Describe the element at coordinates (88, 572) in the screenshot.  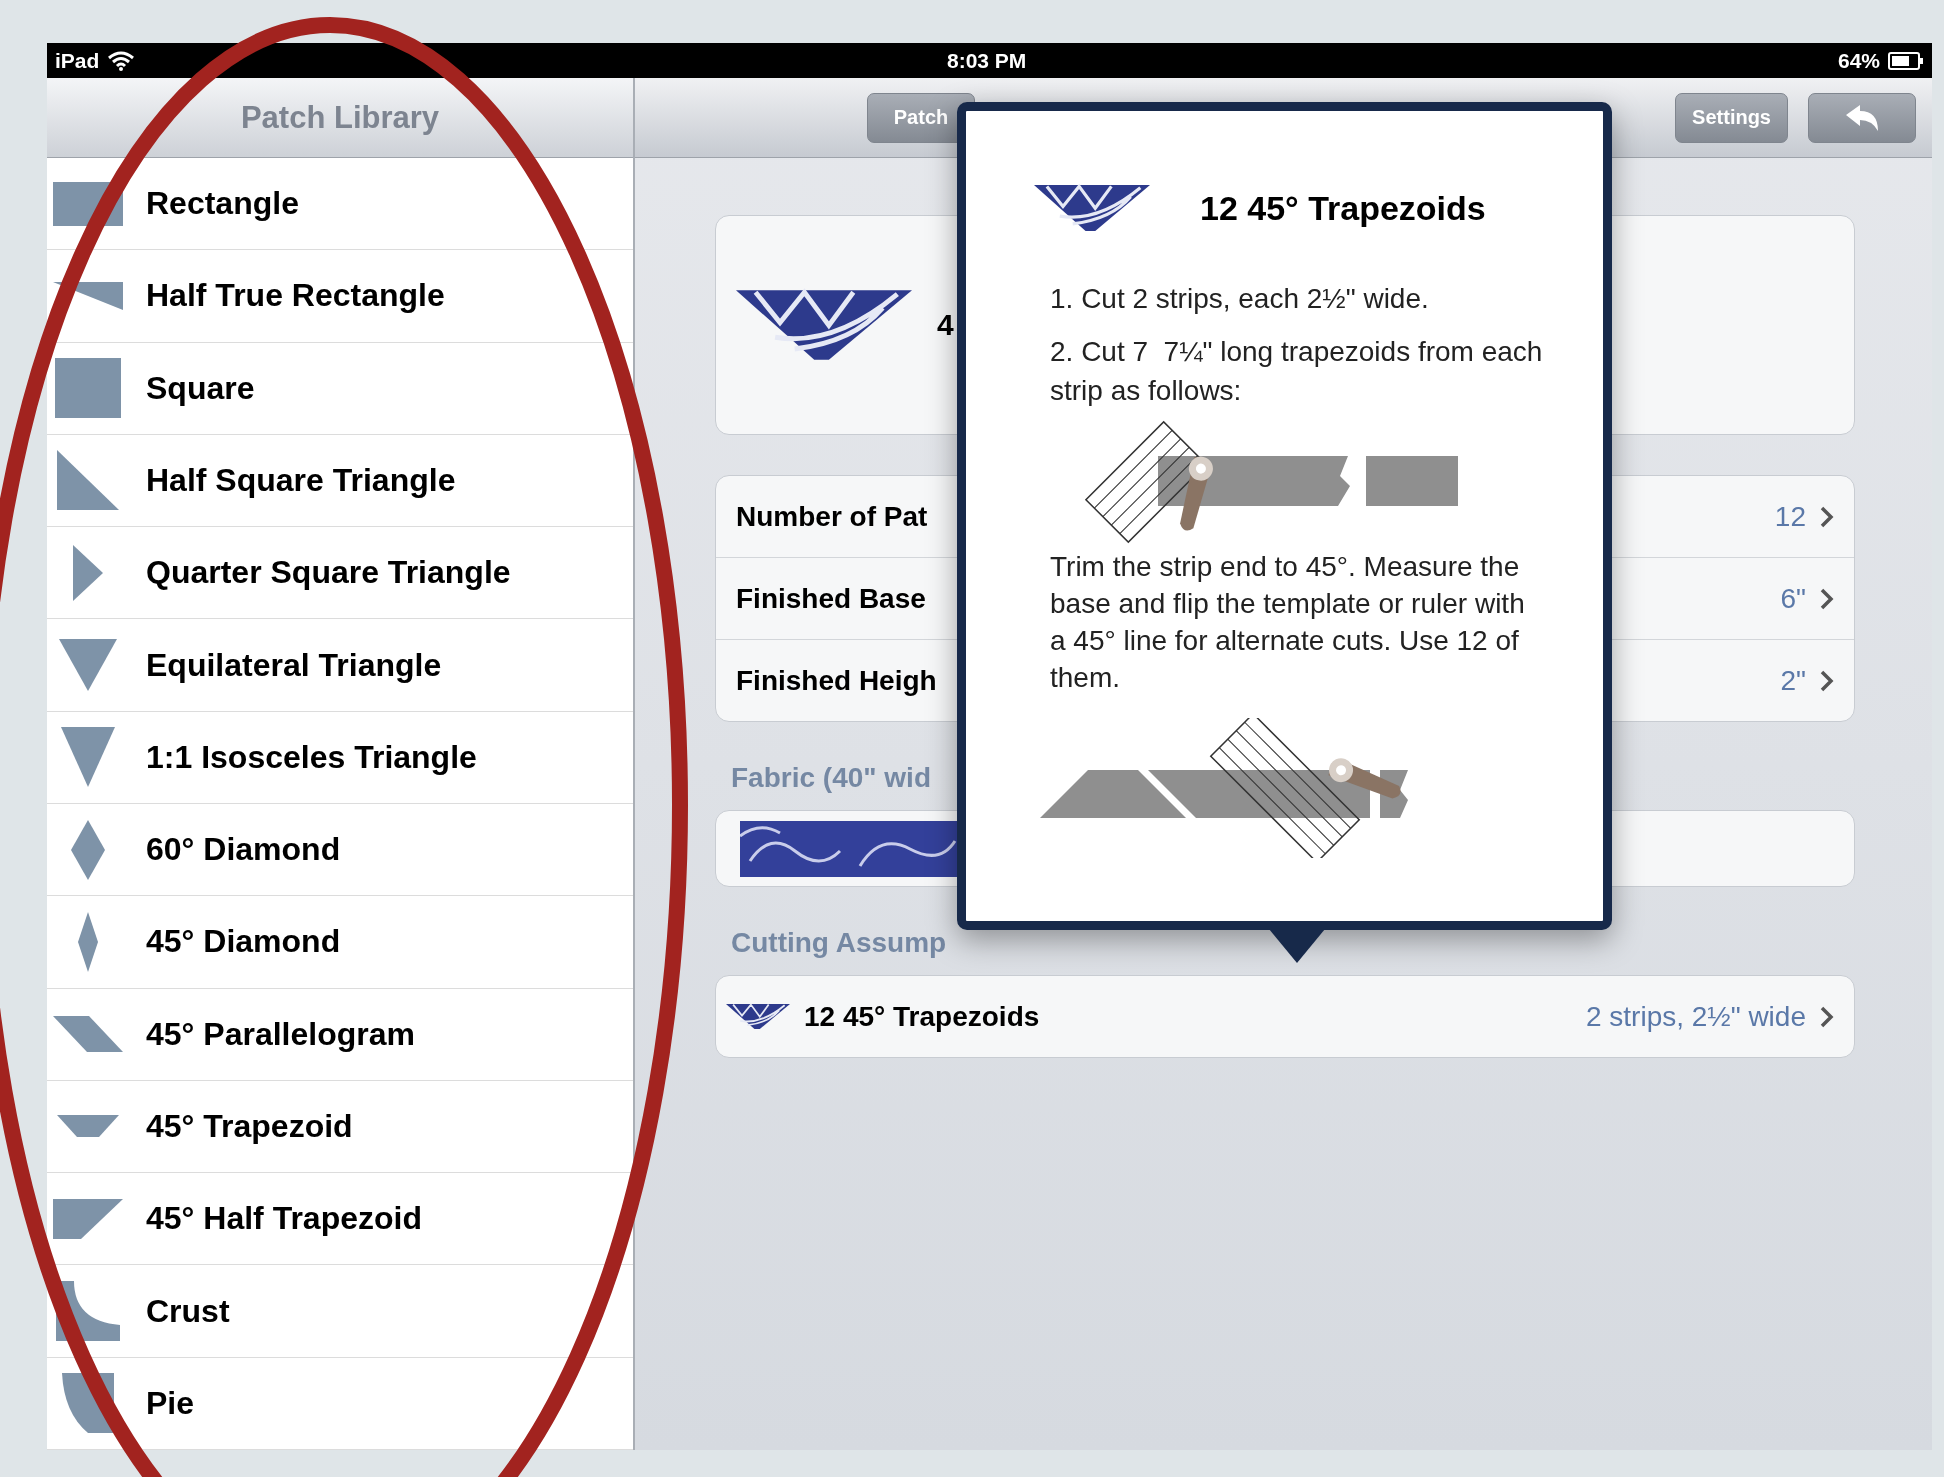
I see `triangle-right-pointing-icon` at that location.